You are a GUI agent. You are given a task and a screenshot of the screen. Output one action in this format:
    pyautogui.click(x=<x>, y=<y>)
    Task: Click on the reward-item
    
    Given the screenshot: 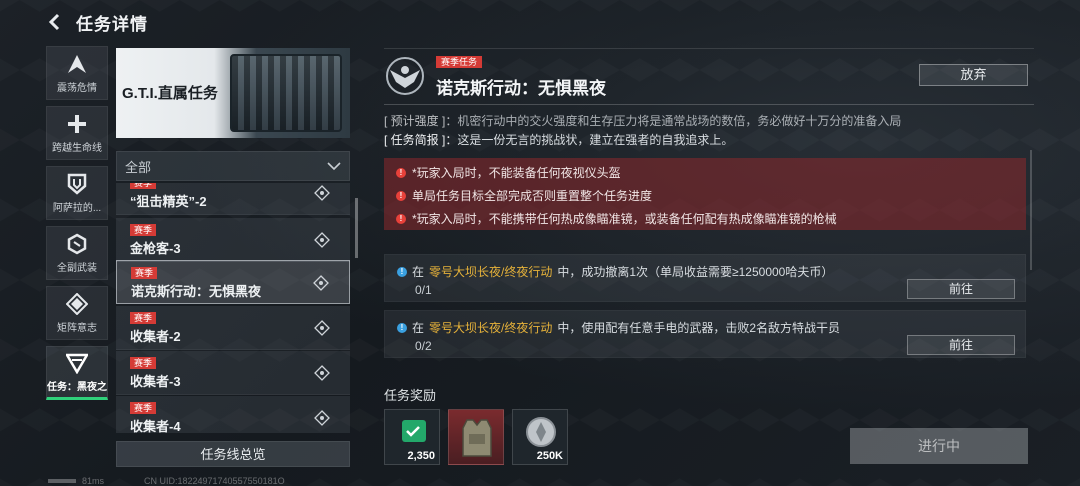 What is the action you would take?
    pyautogui.click(x=476, y=437)
    